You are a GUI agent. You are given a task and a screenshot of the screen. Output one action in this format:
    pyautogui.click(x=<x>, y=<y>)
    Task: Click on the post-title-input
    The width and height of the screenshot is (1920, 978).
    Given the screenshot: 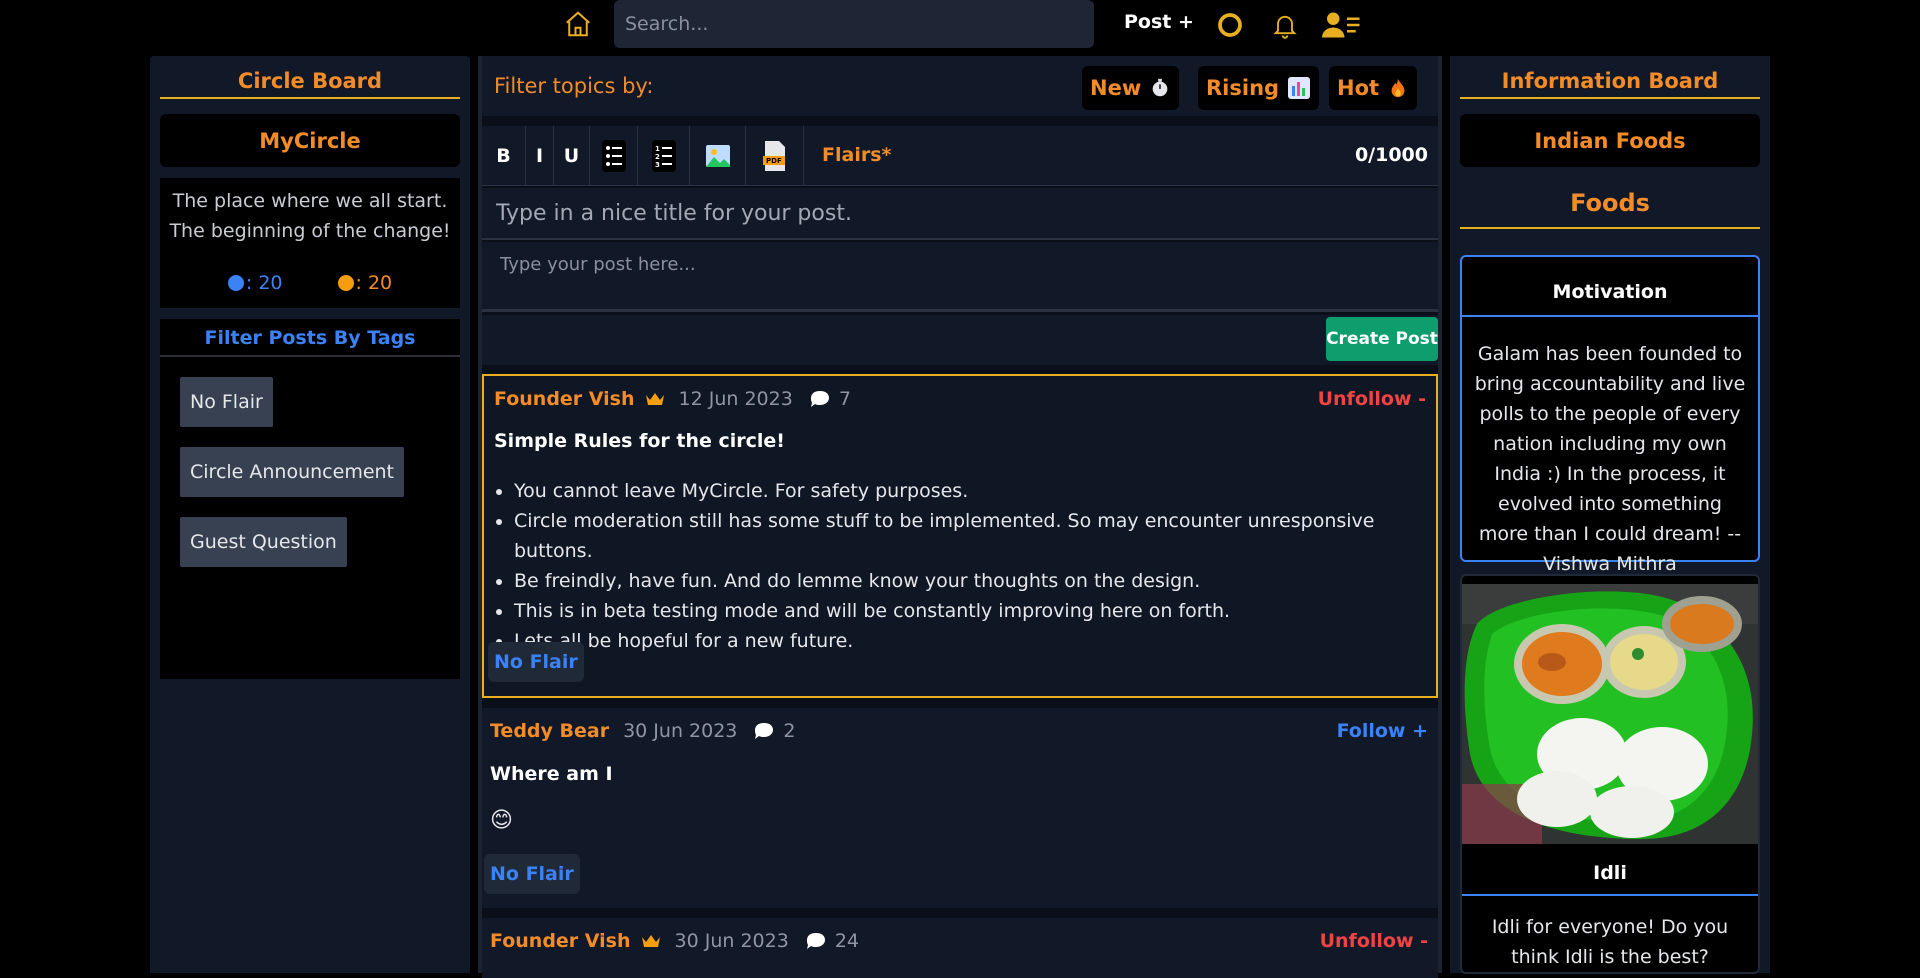 What is the action you would take?
    pyautogui.click(x=960, y=214)
    